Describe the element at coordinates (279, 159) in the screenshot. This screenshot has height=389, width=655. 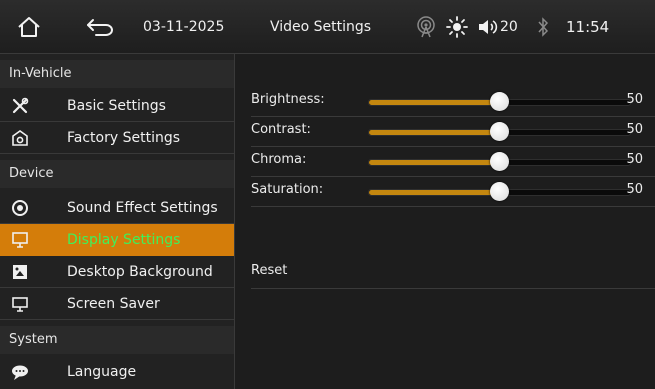
I see `setting-label: Chroma:` at that location.